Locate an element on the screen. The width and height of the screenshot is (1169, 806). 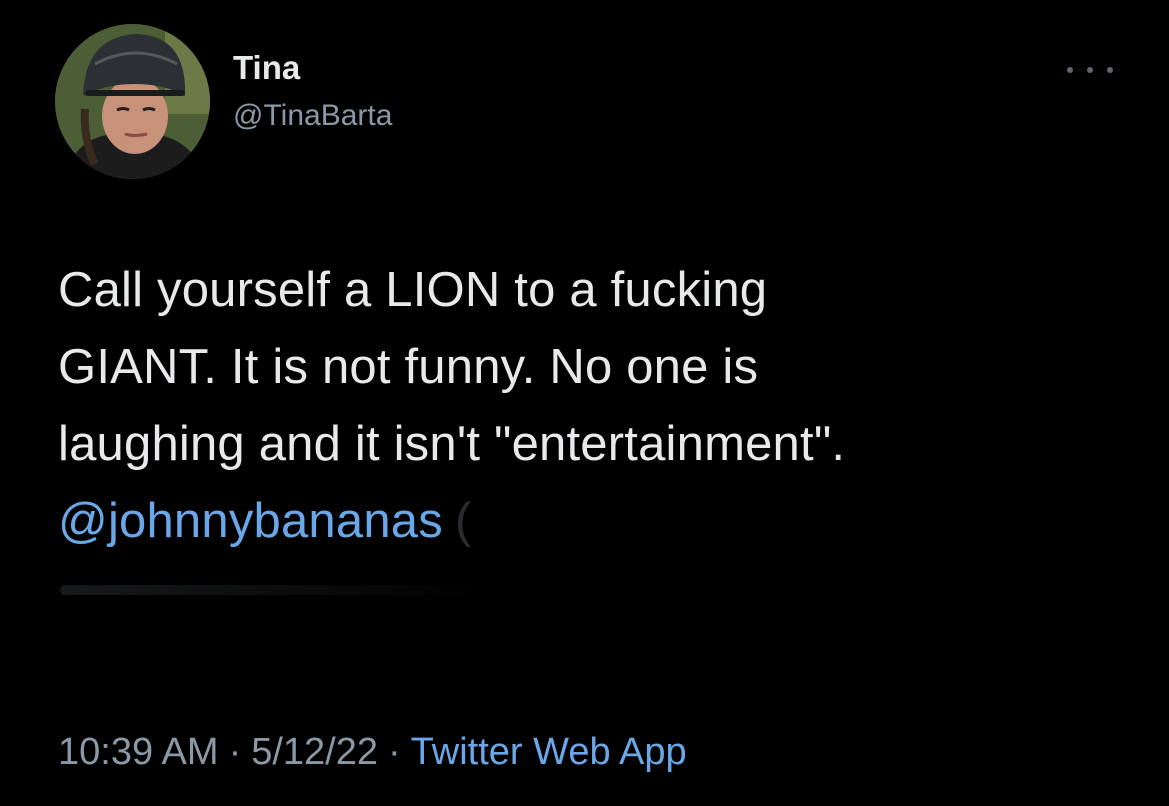
author-names: Tina @TinaBarta is located at coordinates (312, 92).